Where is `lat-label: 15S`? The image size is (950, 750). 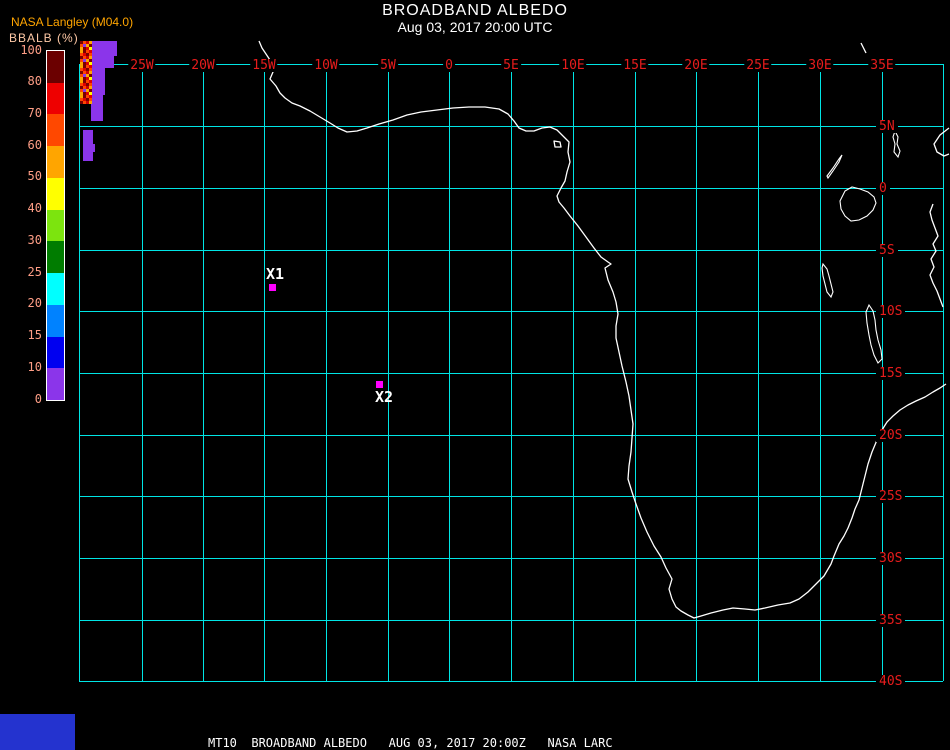 lat-label: 15S is located at coordinates (891, 373).